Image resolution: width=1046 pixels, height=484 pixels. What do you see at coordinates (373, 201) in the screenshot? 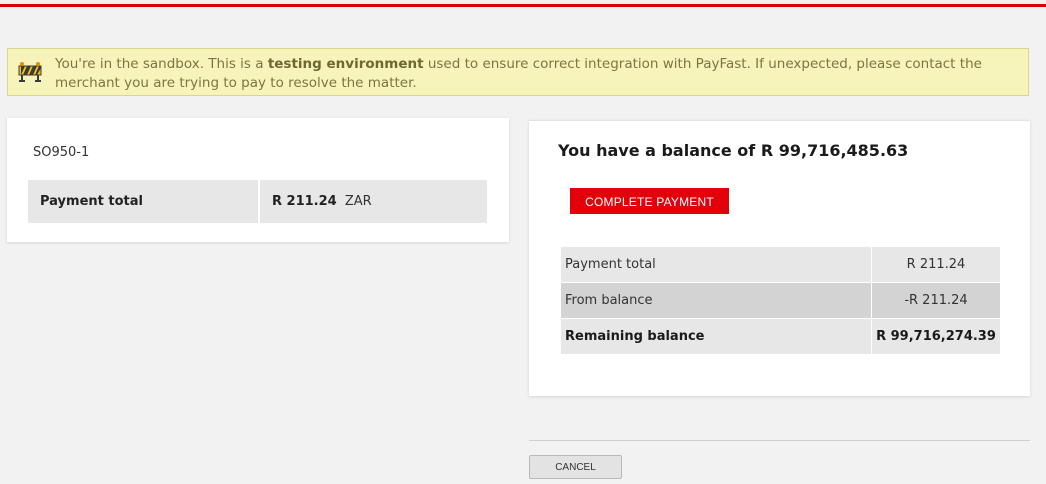
I see `payment-total-value: R 211.24 ZAR` at bounding box center [373, 201].